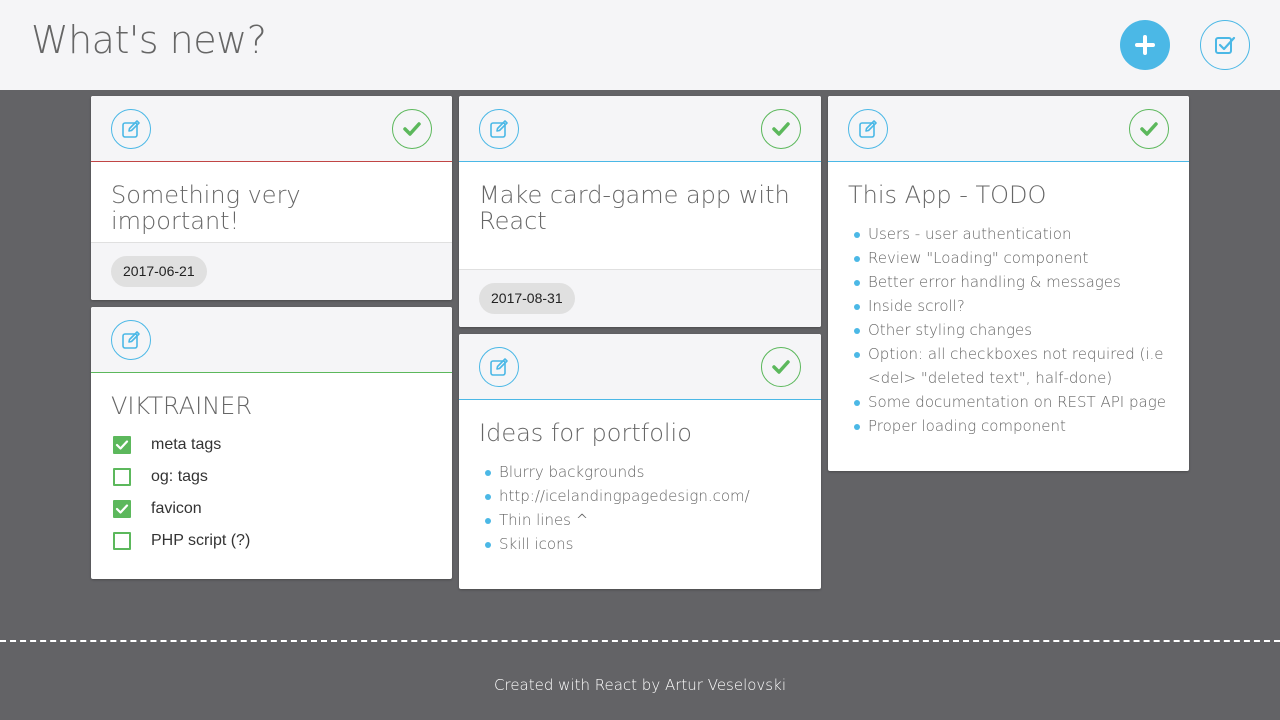 This screenshot has height=720, width=1280. I want to click on card-footer: 2017-06-21, so click(271, 271).